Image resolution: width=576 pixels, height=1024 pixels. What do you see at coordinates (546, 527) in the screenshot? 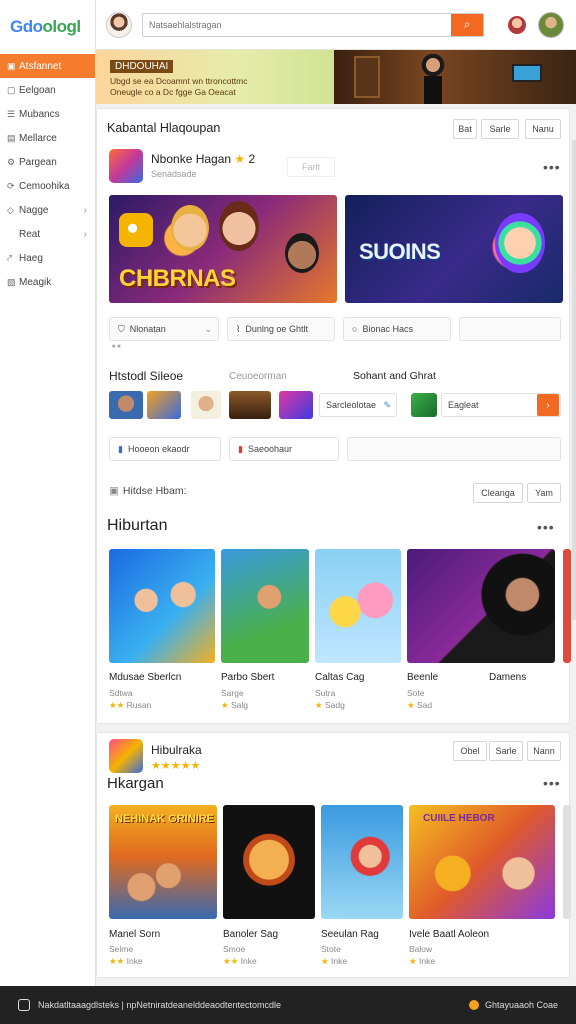
I see `games-more-icon: •••` at bounding box center [546, 527].